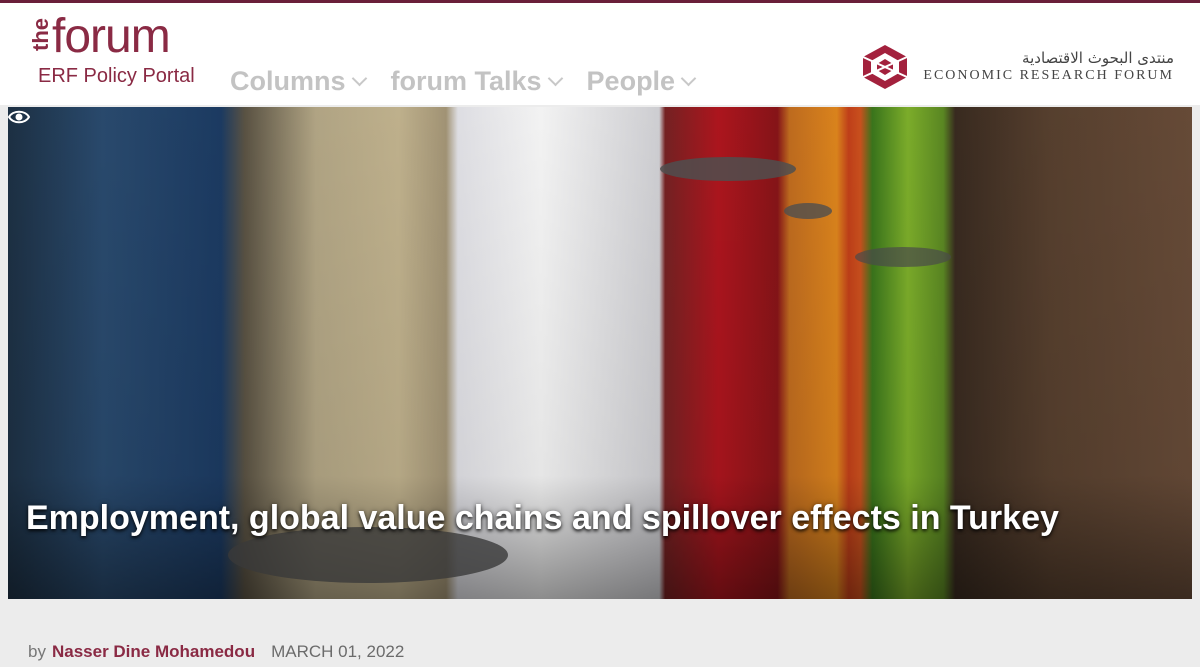 The height and width of the screenshot is (667, 1200). Describe the element at coordinates (37, 651) in the screenshot. I see `by-label: by` at that location.